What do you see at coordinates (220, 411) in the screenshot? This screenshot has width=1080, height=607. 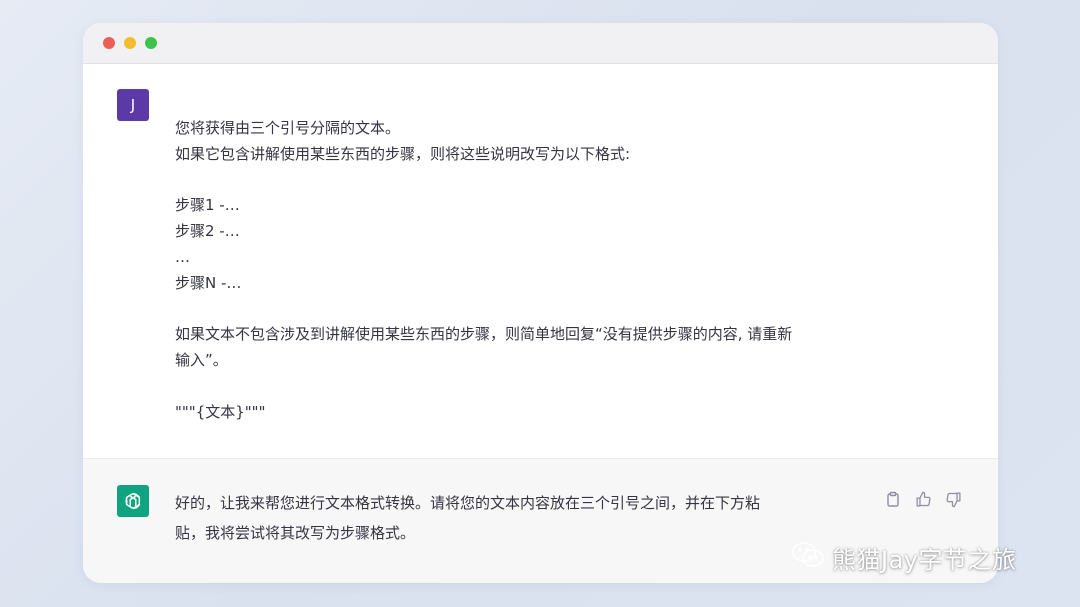 I see `message-line: """{文本}"""` at bounding box center [220, 411].